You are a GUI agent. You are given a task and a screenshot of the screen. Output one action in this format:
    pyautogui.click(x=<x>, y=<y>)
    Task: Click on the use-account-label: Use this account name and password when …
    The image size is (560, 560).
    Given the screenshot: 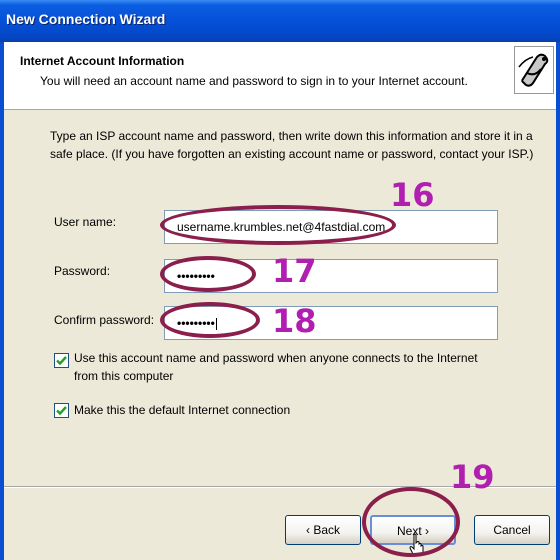 What is the action you would take?
    pyautogui.click(x=289, y=367)
    